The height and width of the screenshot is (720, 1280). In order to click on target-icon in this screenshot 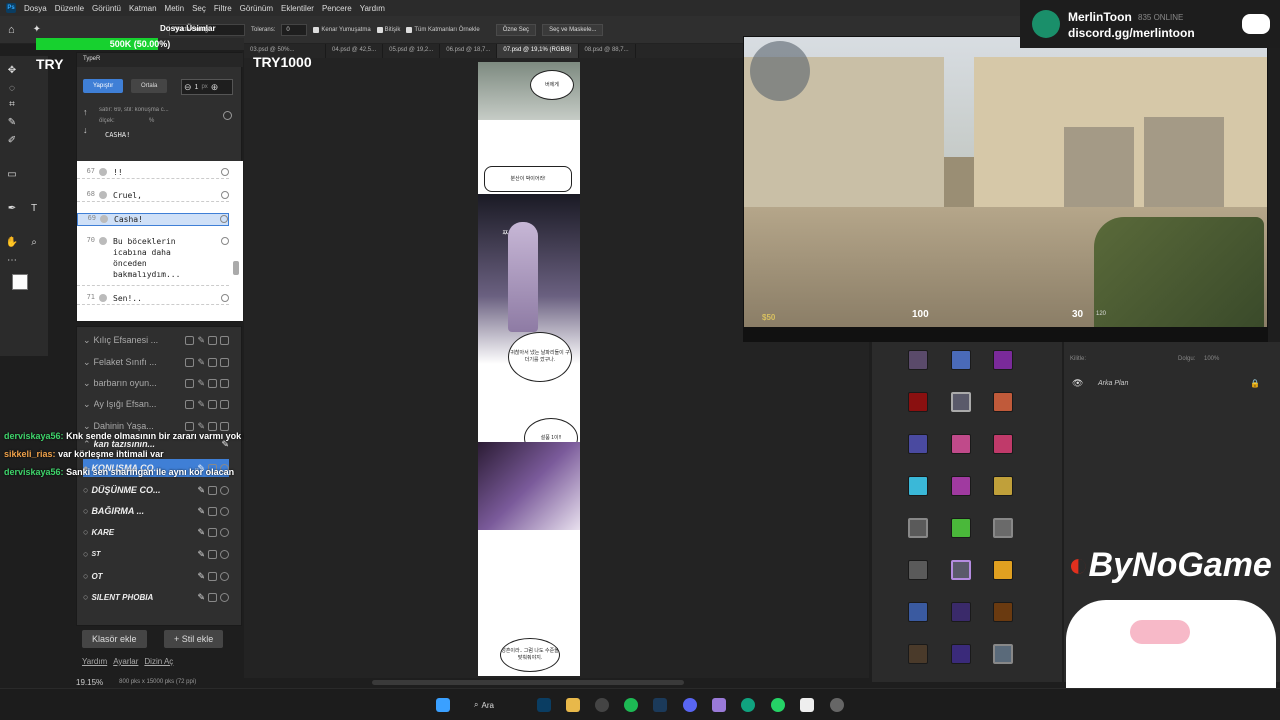, I will do `click(227, 115)`.